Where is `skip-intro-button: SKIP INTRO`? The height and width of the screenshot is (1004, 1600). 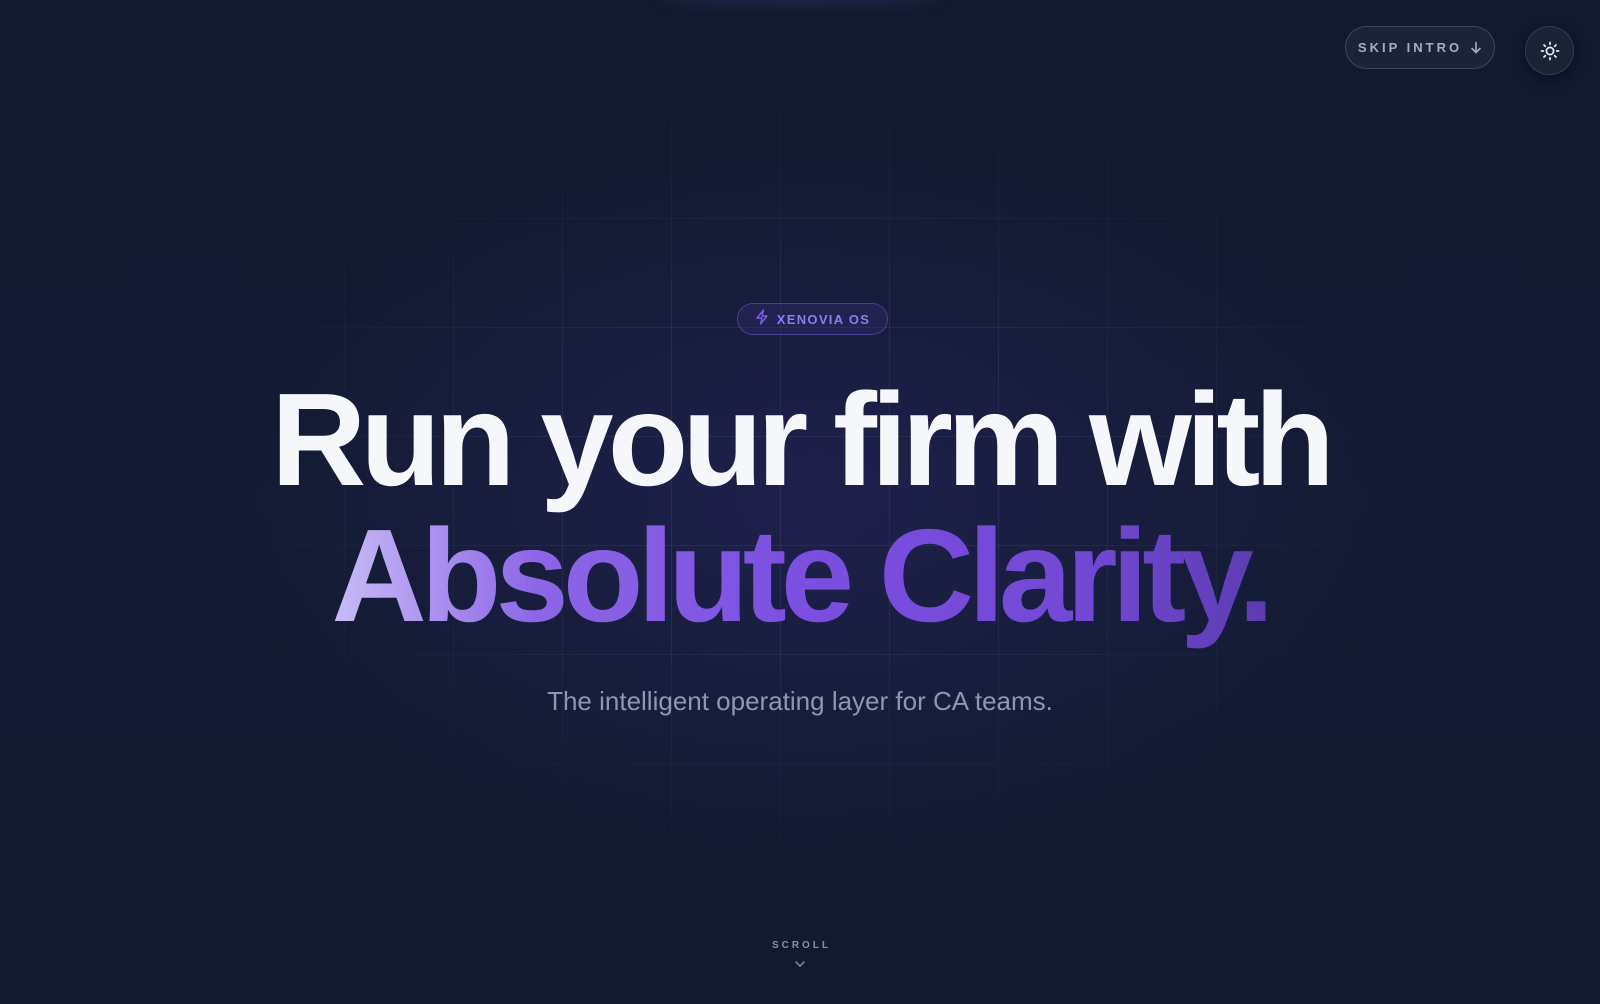 skip-intro-button: SKIP INTRO is located at coordinates (1420, 47).